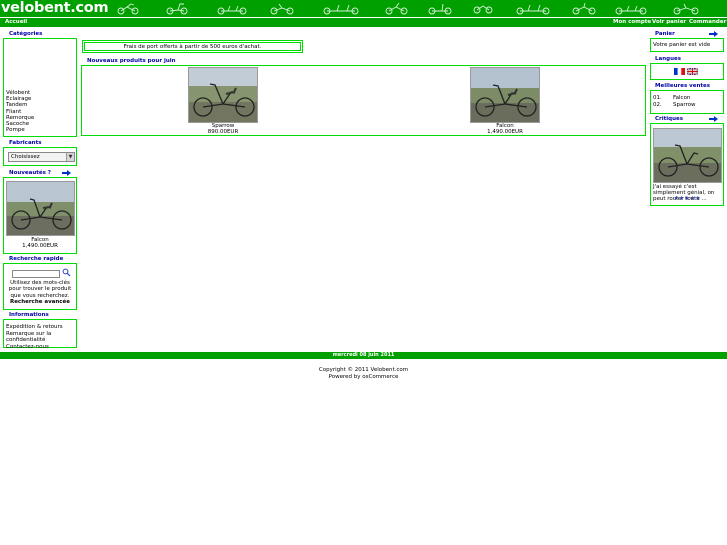 The width and height of the screenshot is (727, 545). I want to click on new-products-box: Sparrow 890.00EUR Falcon 1,490.00EUR, so click(363, 100).